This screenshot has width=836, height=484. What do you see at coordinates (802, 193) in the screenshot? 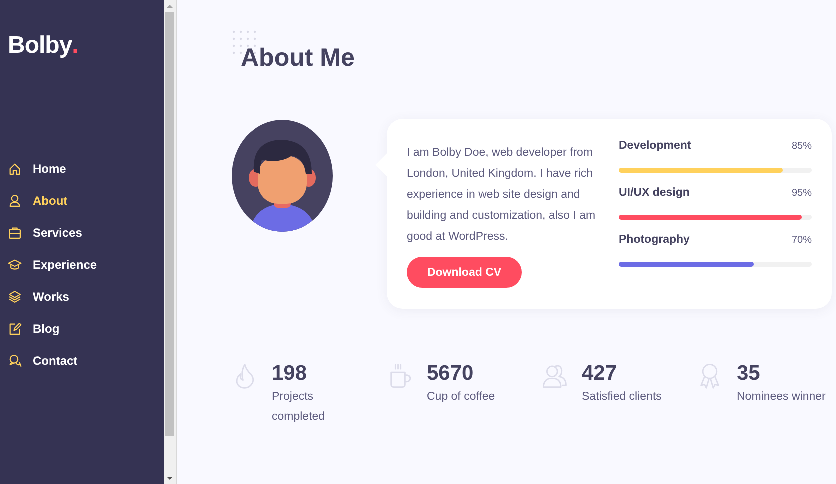
I see `skill-percentage: 95%` at bounding box center [802, 193].